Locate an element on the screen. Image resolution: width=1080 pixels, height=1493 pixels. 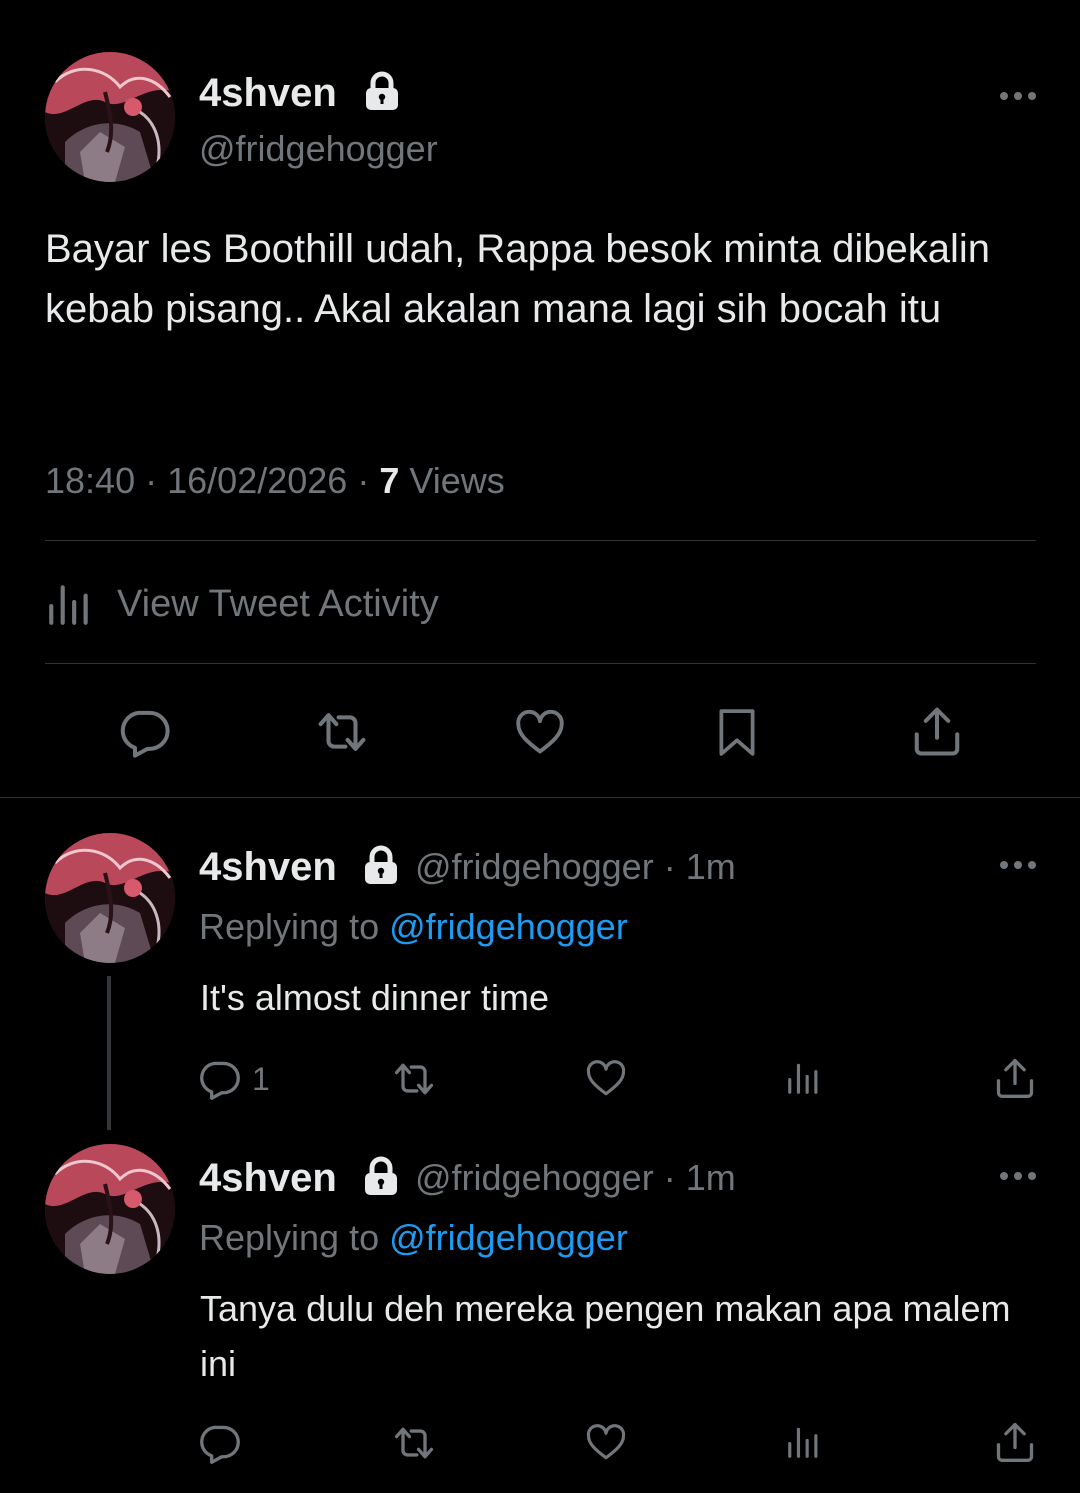
username-handle: @fridgehogger is located at coordinates (318, 149).